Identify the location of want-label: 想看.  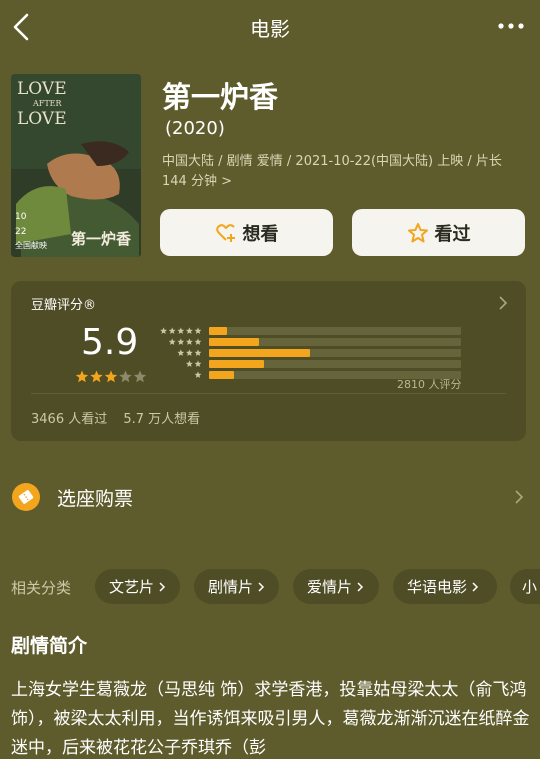
(260, 234).